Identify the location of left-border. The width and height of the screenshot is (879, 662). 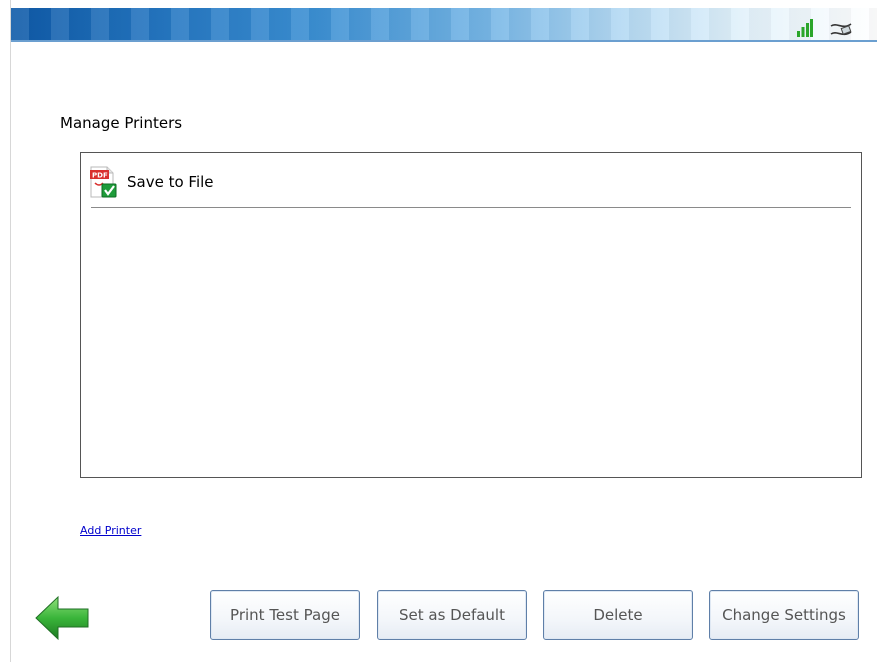
(5, 331).